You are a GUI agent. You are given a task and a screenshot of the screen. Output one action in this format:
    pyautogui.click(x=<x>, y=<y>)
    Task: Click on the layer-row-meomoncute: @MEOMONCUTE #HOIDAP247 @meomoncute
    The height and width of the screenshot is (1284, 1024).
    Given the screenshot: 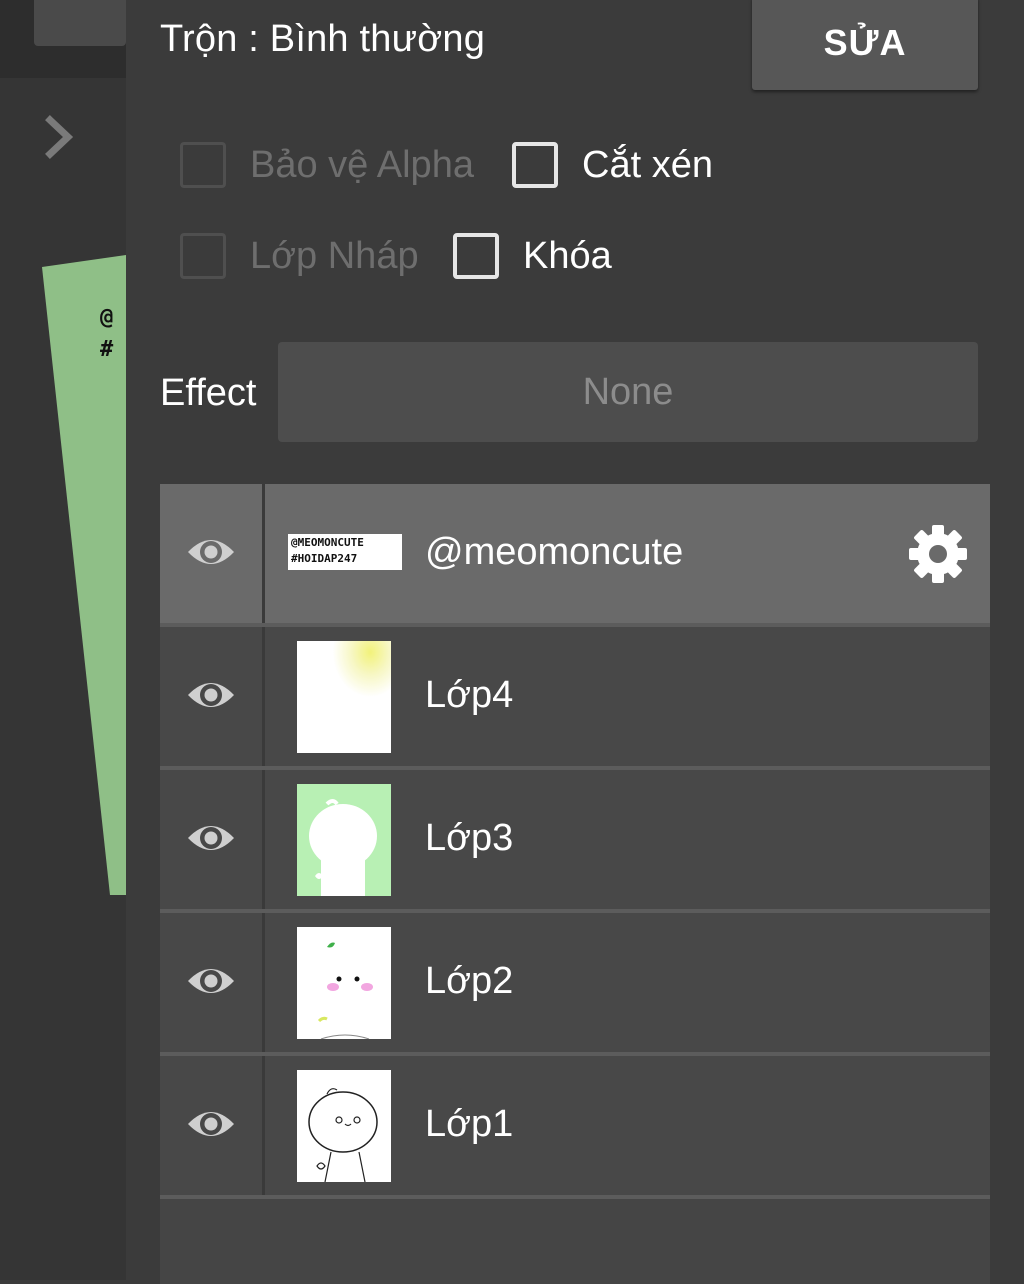 What is the action you would take?
    pyautogui.click(x=575, y=553)
    